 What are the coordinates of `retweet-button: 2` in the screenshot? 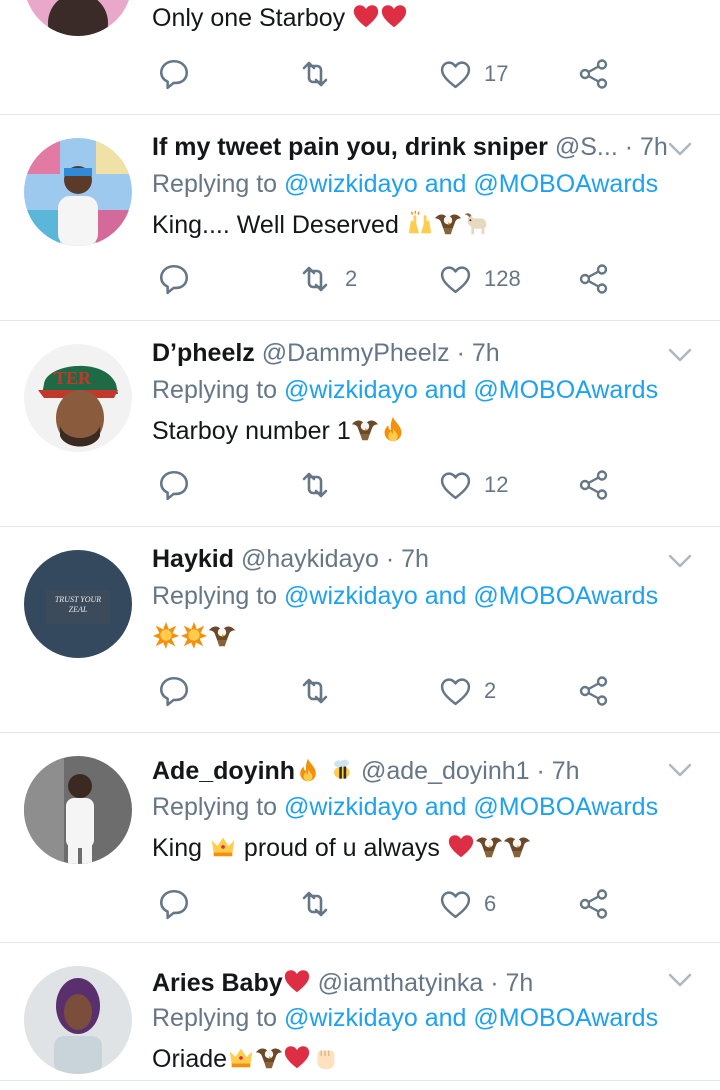 It's located at (327, 279).